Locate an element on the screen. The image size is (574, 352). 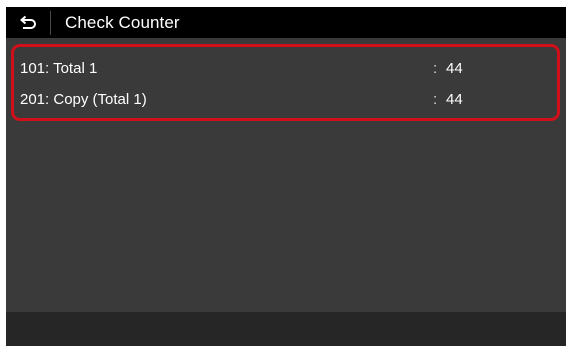
title-bar: Check Counter is located at coordinates (286, 22).